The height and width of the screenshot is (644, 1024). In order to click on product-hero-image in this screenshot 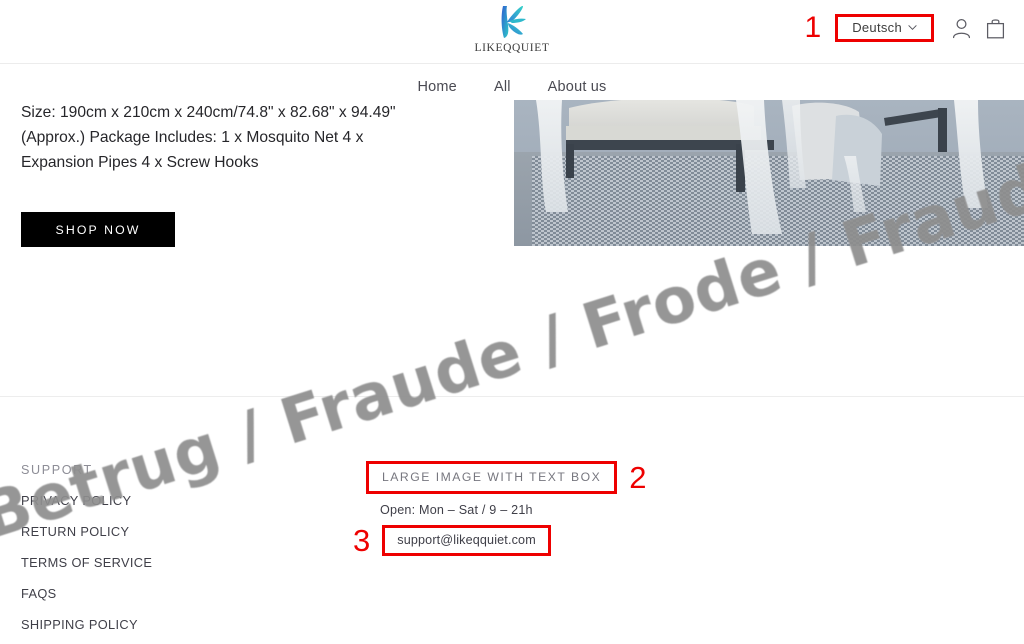, I will do `click(769, 173)`.